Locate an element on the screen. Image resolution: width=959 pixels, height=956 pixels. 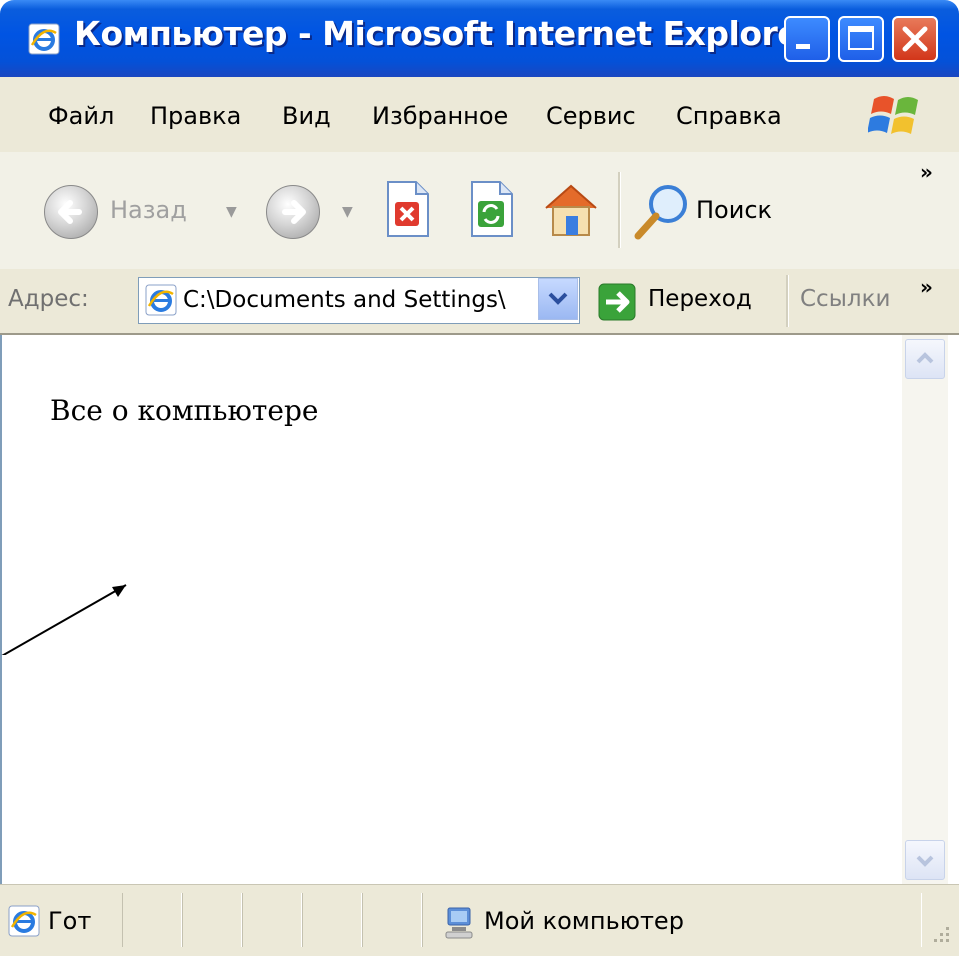
menu-help: Справка is located at coordinates (729, 116).